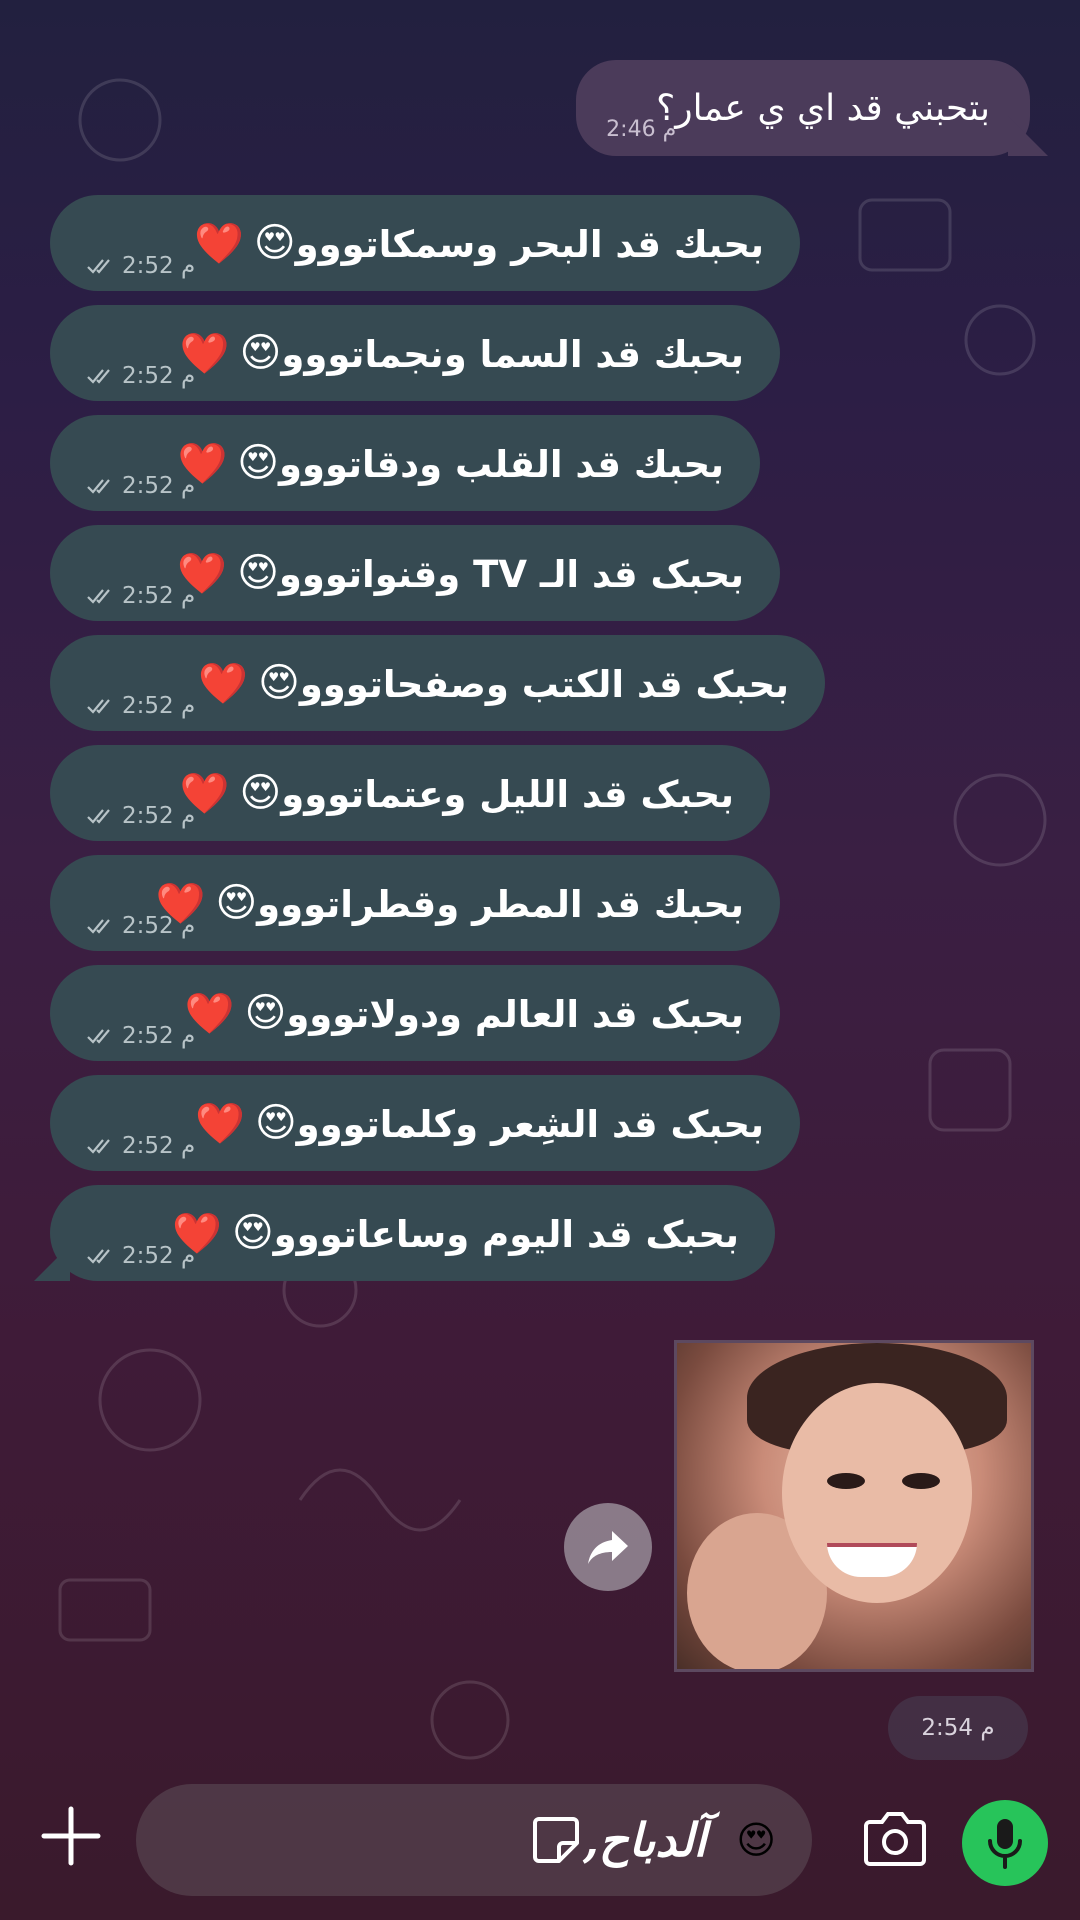 This screenshot has height=1920, width=1080. What do you see at coordinates (460, 573) in the screenshot?
I see `message-text: بحبک قد الـ TV وقنواتووو ❤️ 😍` at bounding box center [460, 573].